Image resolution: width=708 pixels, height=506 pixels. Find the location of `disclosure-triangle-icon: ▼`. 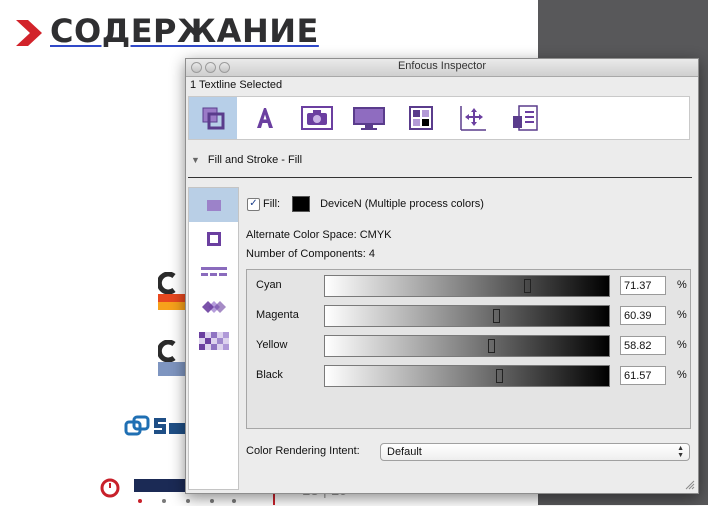

disclosure-triangle-icon: ▼ is located at coordinates (195, 160).